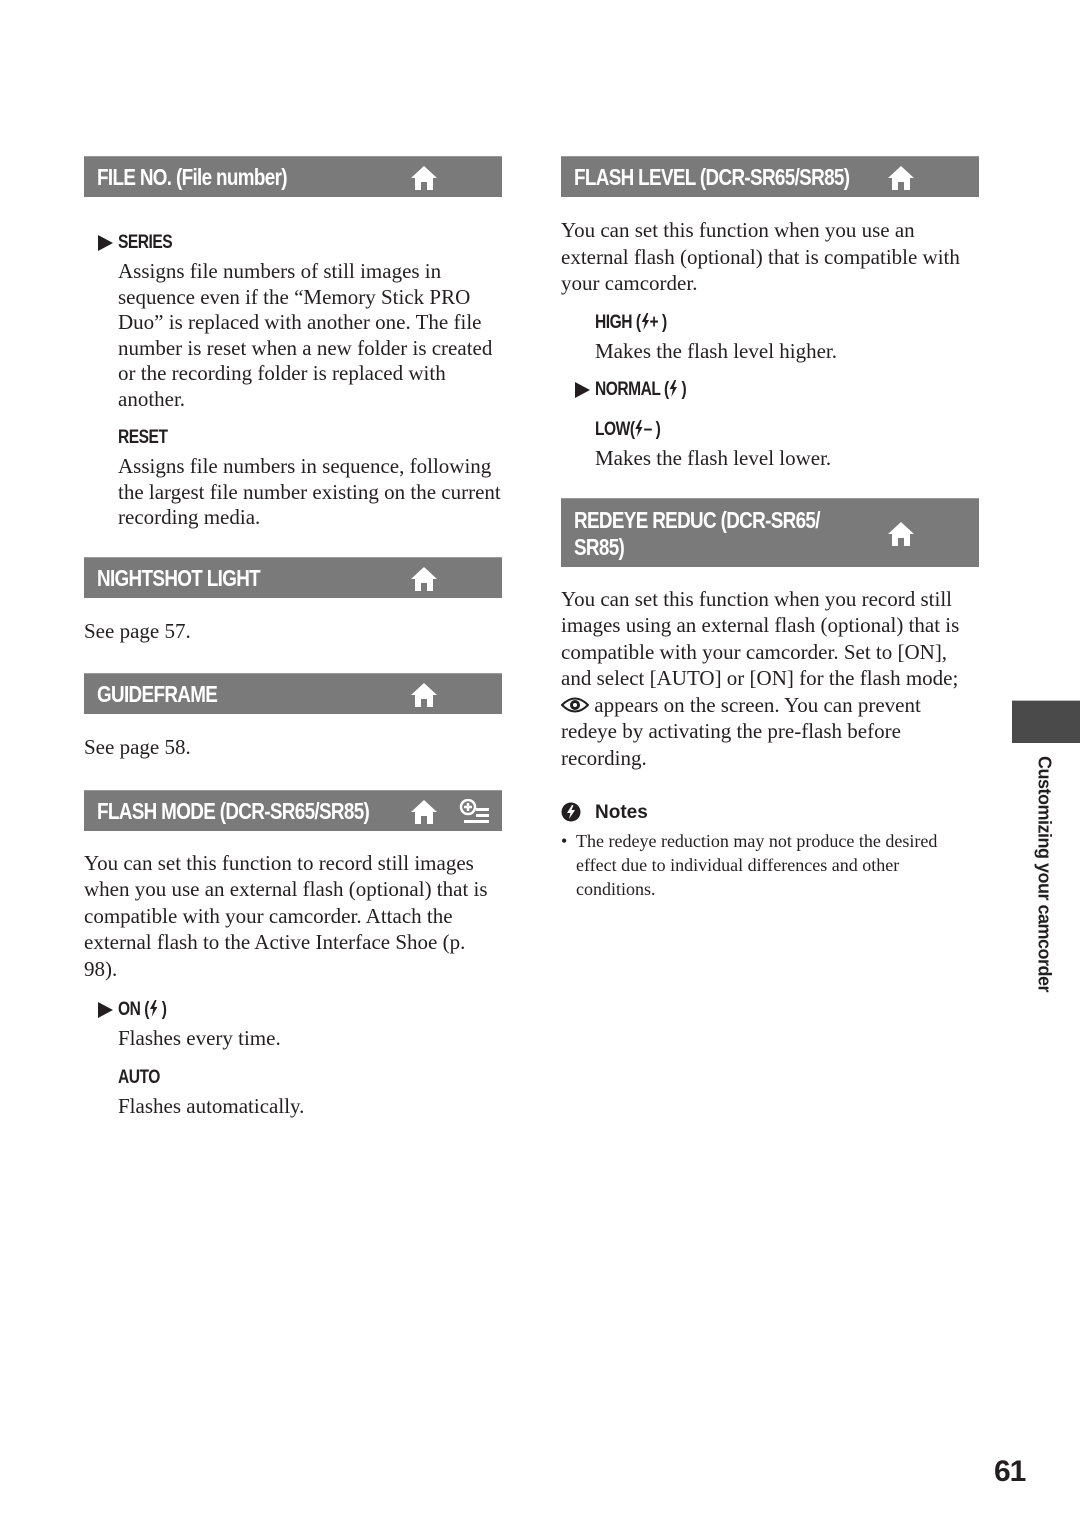 This screenshot has width=1080, height=1535. Describe the element at coordinates (211, 1105) in the screenshot. I see `option-auto-desc: Flashes automatically.` at that location.